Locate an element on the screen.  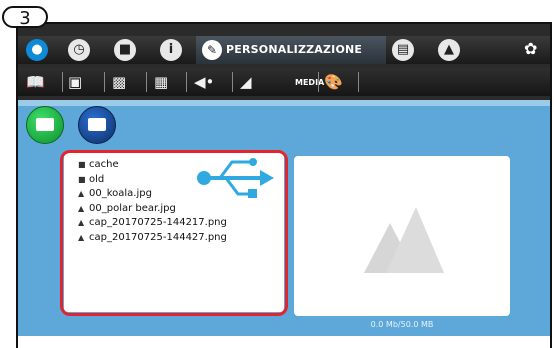
folder-icon: ■ is located at coordinates (125, 50).